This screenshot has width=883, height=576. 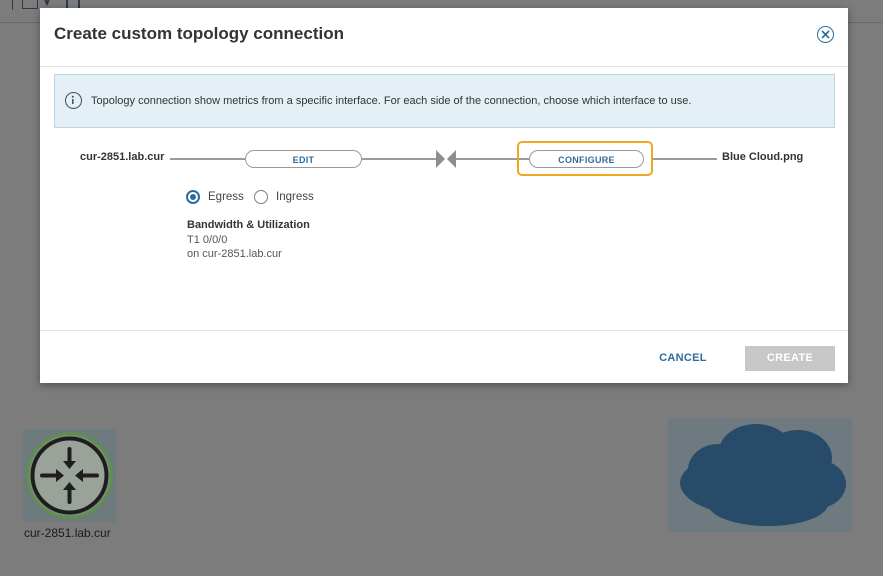 What do you see at coordinates (226, 197) in the screenshot?
I see `egress-label: Egress` at bounding box center [226, 197].